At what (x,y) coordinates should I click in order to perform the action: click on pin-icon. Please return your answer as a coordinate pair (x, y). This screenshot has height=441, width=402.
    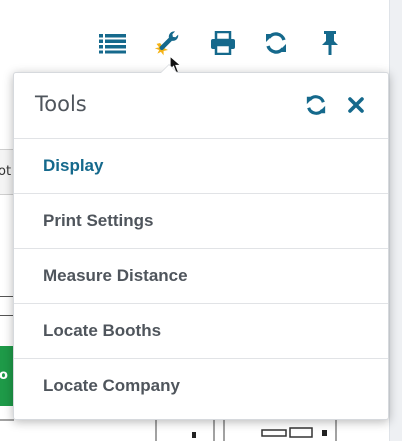
    Looking at the image, I should click on (330, 43).